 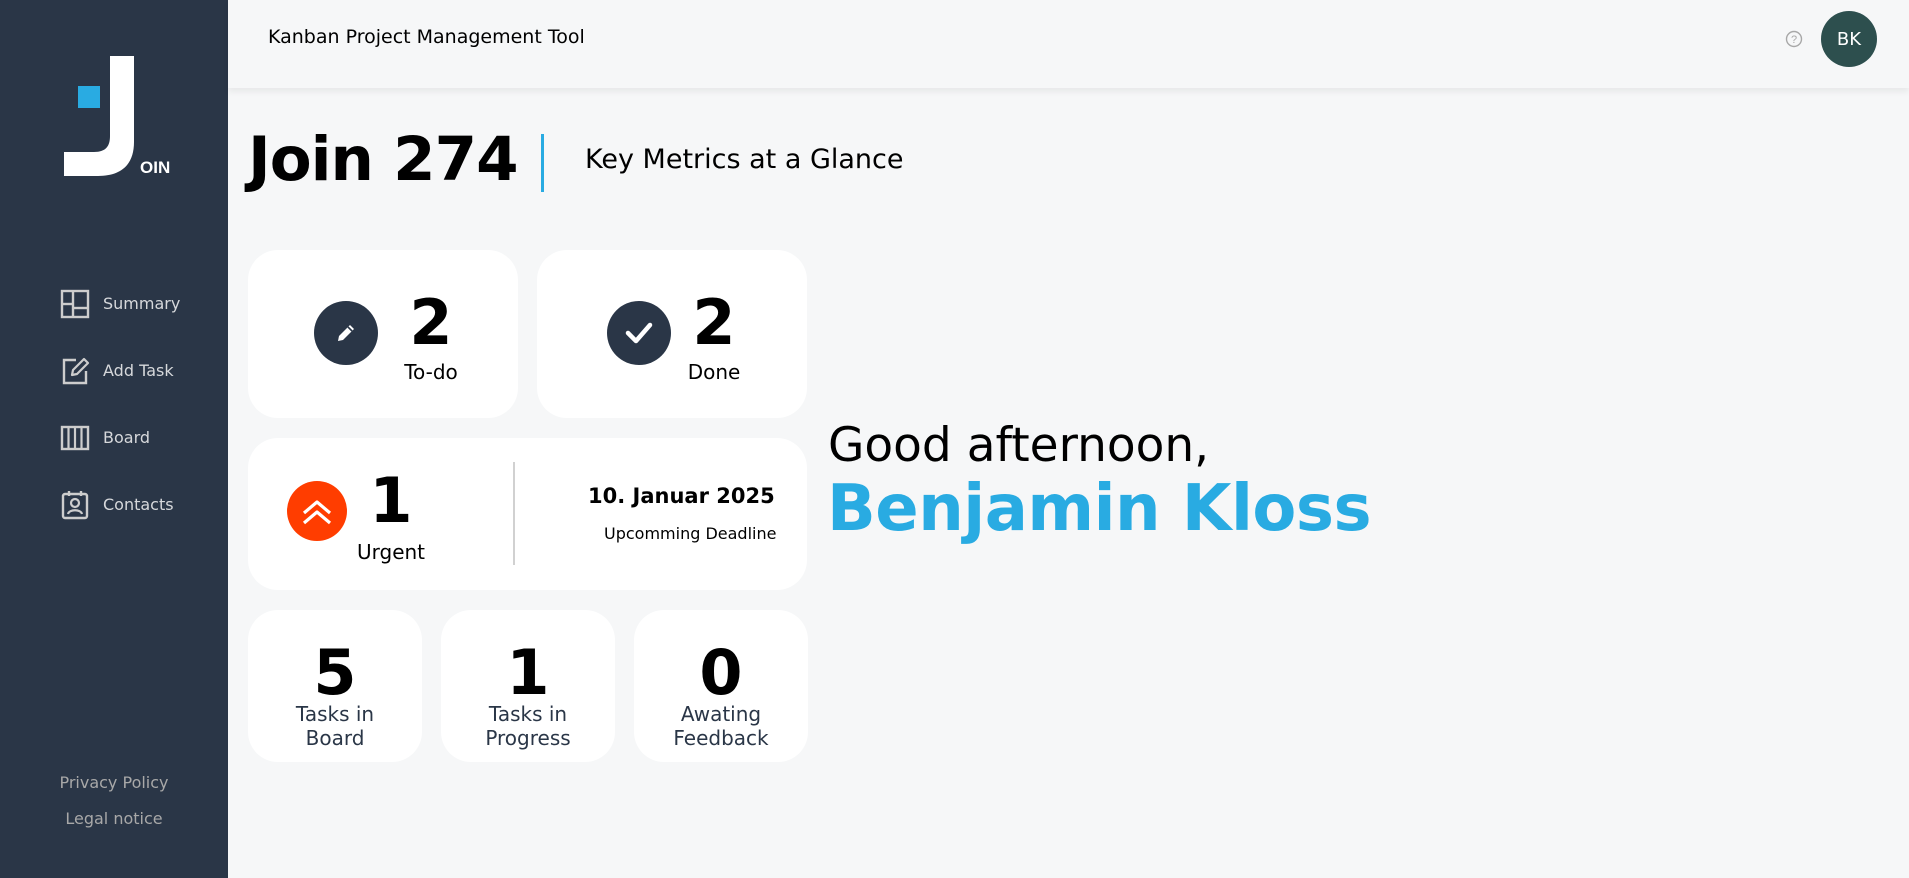 What do you see at coordinates (1019, 445) in the screenshot?
I see `greeting-text: Good afternoon,` at bounding box center [1019, 445].